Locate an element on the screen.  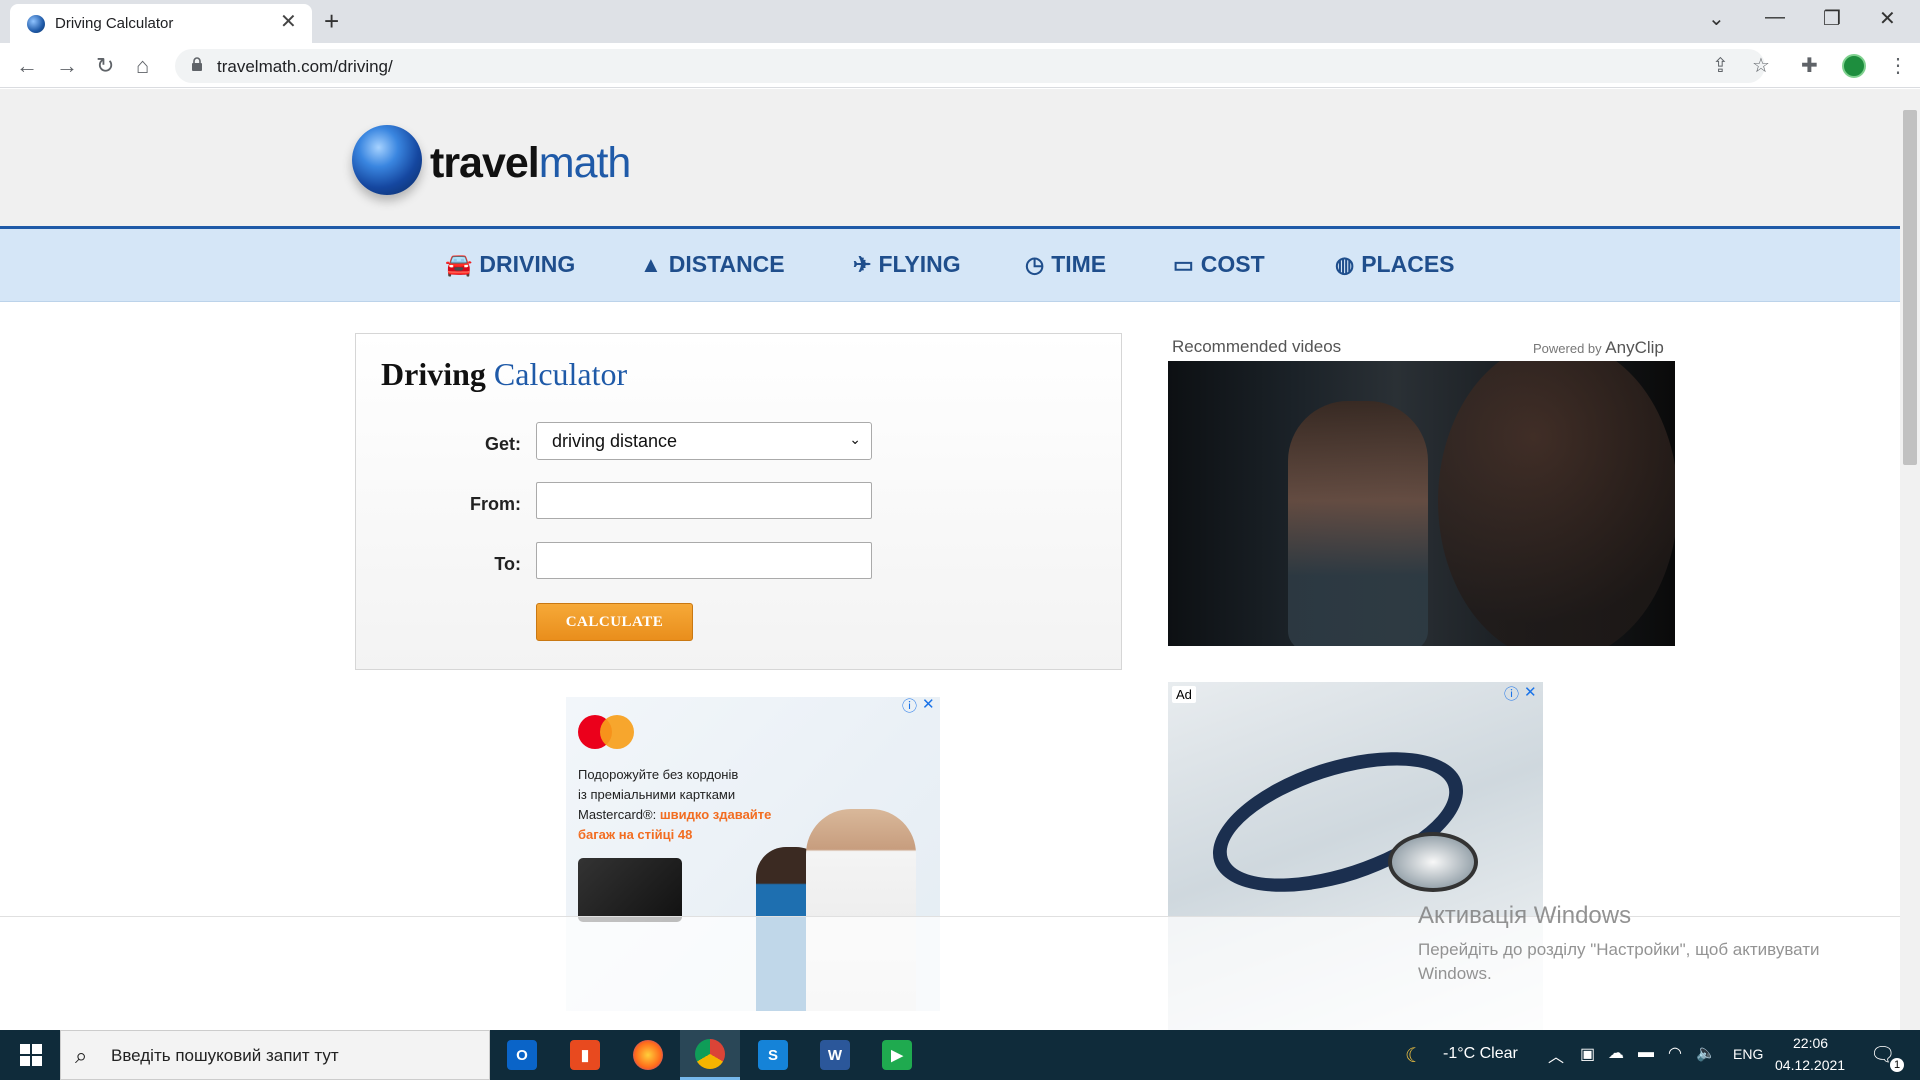
nav-places: ◍ PLACES is located at coordinates (1395, 264).